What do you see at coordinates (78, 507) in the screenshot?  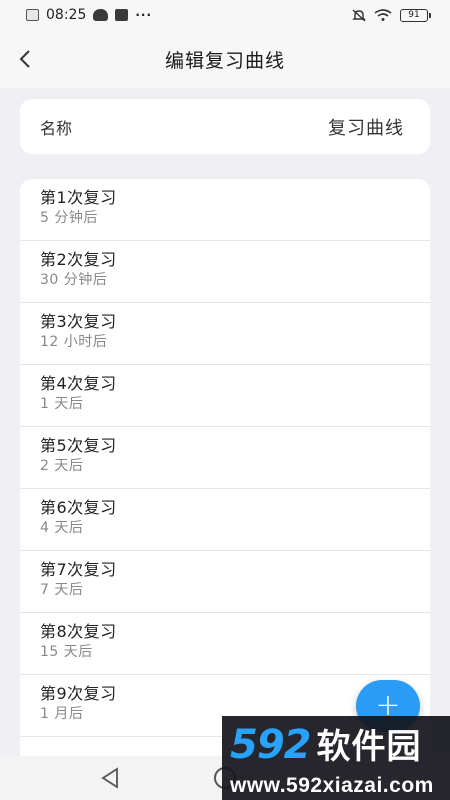 I see `review-item-title: 第6次复习` at bounding box center [78, 507].